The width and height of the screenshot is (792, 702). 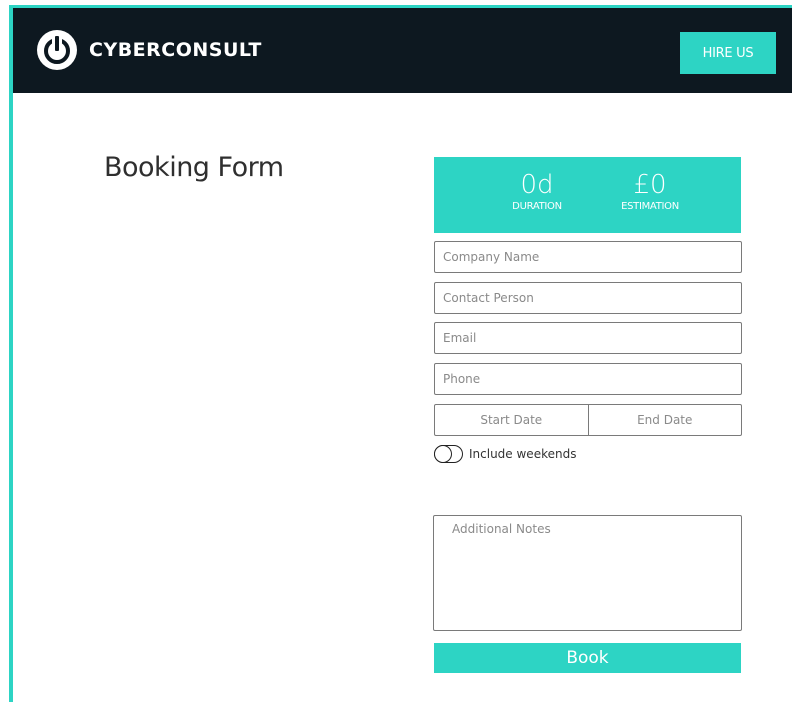 What do you see at coordinates (587, 658) in the screenshot?
I see `book-button: Book` at bounding box center [587, 658].